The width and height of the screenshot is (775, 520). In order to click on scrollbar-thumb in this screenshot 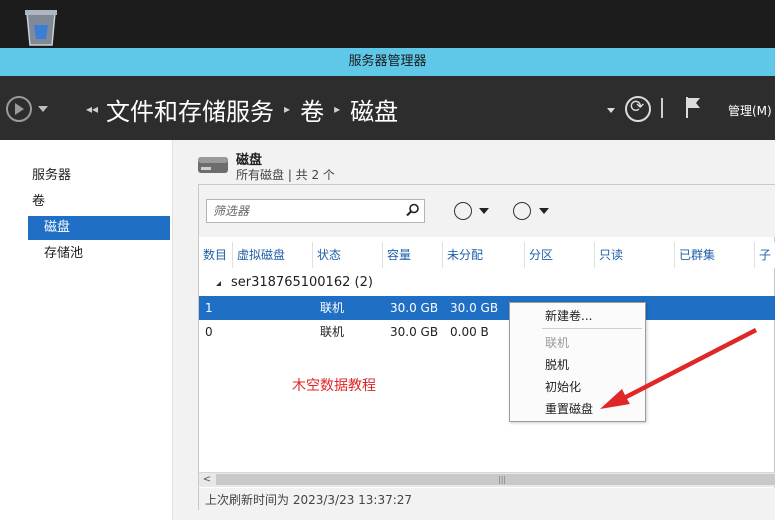, I will do `click(495, 479)`.